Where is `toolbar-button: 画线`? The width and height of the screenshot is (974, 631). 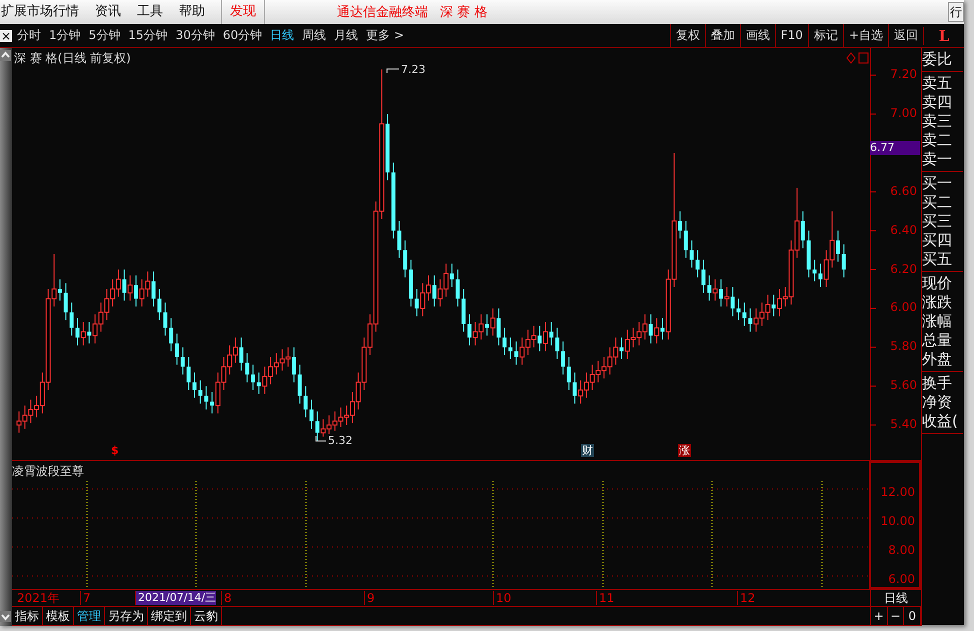
toolbar-button: 画线 is located at coordinates (757, 35).